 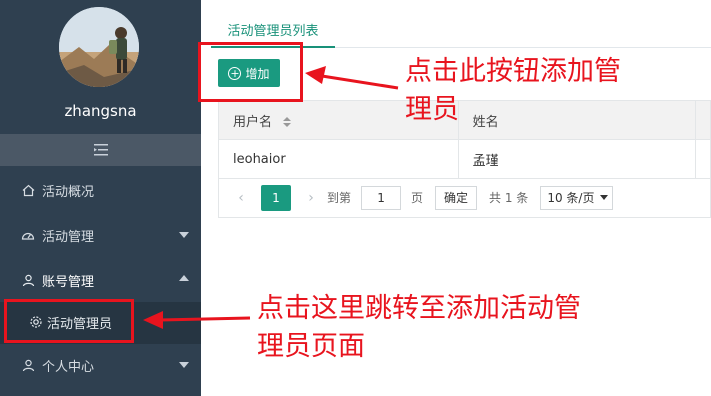 What do you see at coordinates (432, 109) in the screenshot?
I see `annotation-line: 理员` at bounding box center [432, 109].